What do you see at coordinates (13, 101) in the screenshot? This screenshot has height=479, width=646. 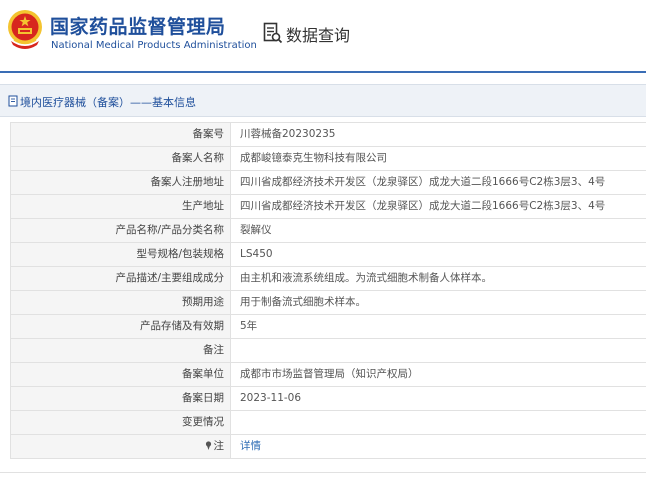 I see `document-icon` at bounding box center [13, 101].